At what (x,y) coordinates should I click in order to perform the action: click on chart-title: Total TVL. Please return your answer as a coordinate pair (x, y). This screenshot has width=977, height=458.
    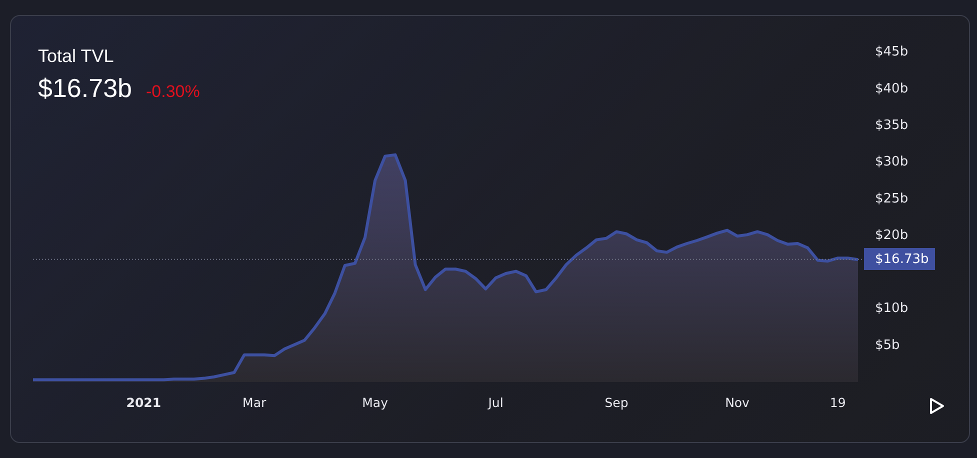
    Looking at the image, I should click on (76, 56).